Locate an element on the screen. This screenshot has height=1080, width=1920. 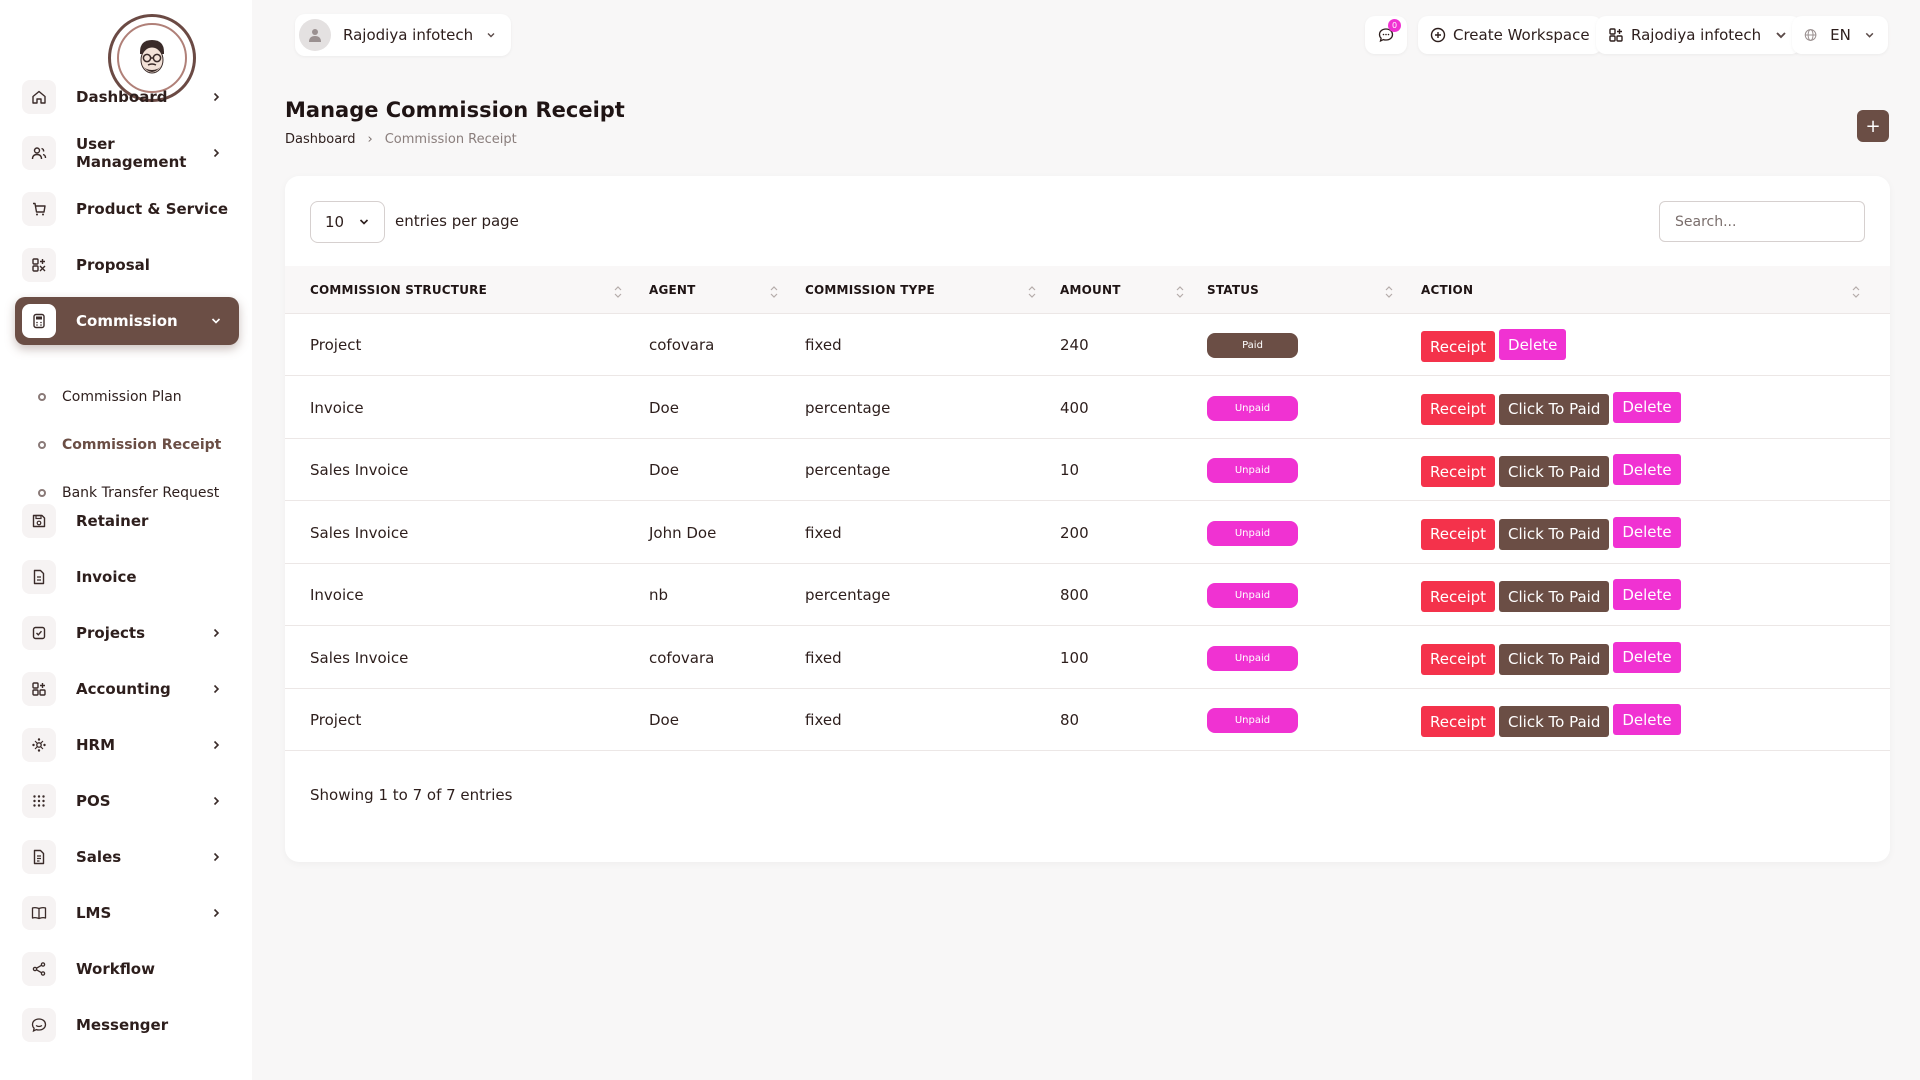
sidebar-item-workflow: Workflow is located at coordinates (127, 969).